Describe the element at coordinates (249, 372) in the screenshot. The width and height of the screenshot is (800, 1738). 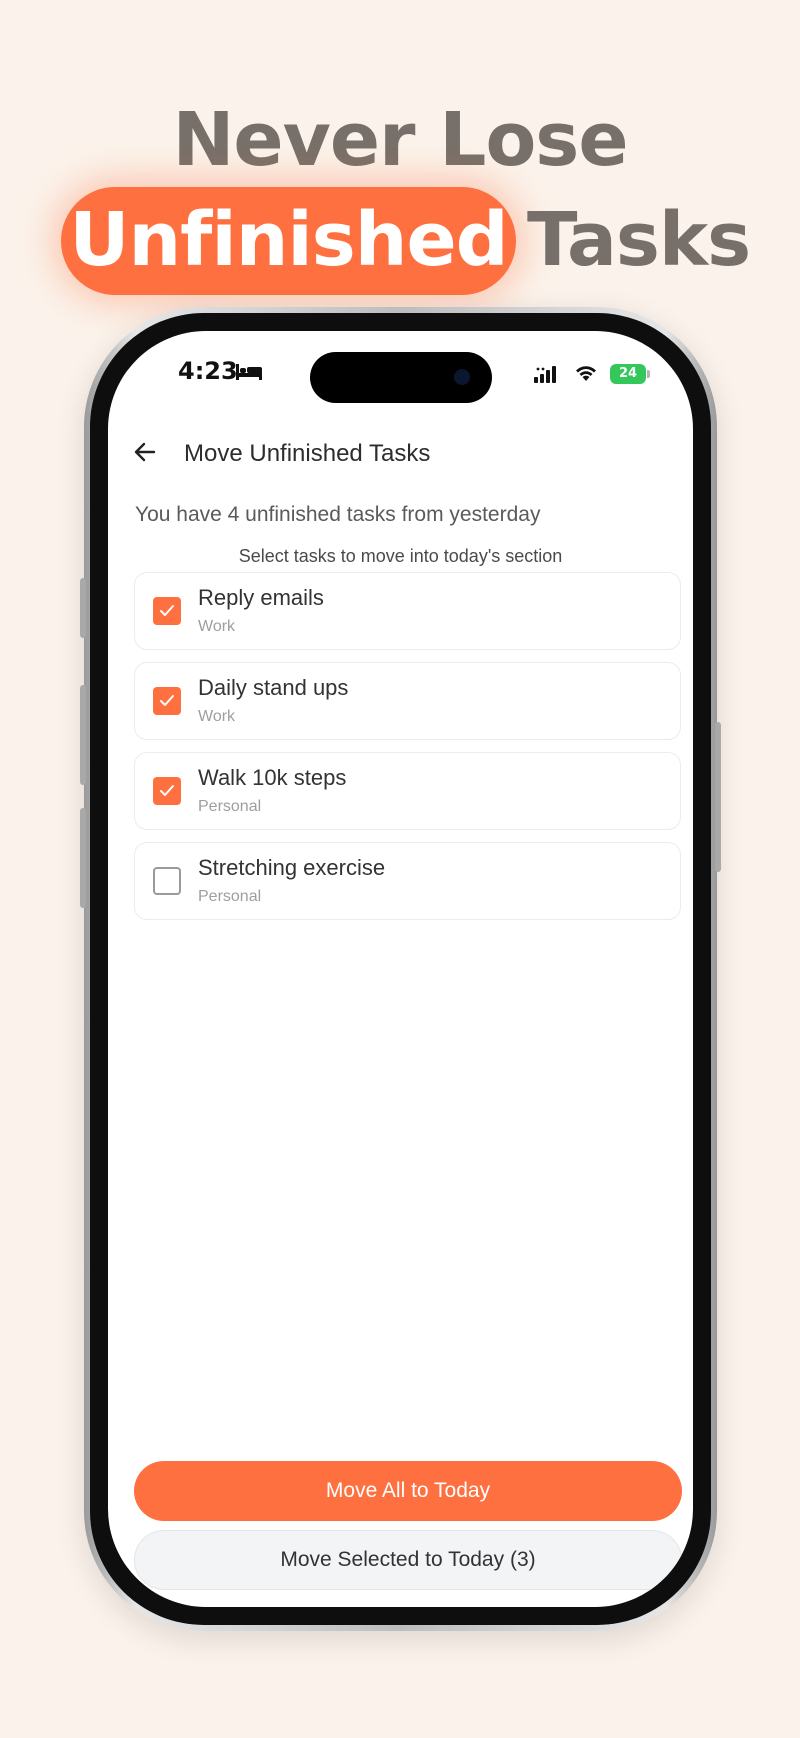
I see `bed-icon` at that location.